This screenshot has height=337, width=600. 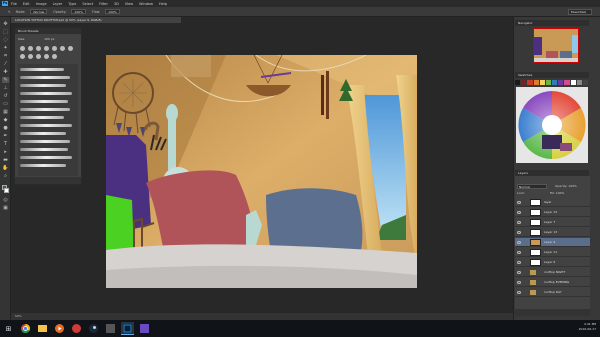 I want to click on gradient-tool-icon: ▦, so click(x=5, y=112).